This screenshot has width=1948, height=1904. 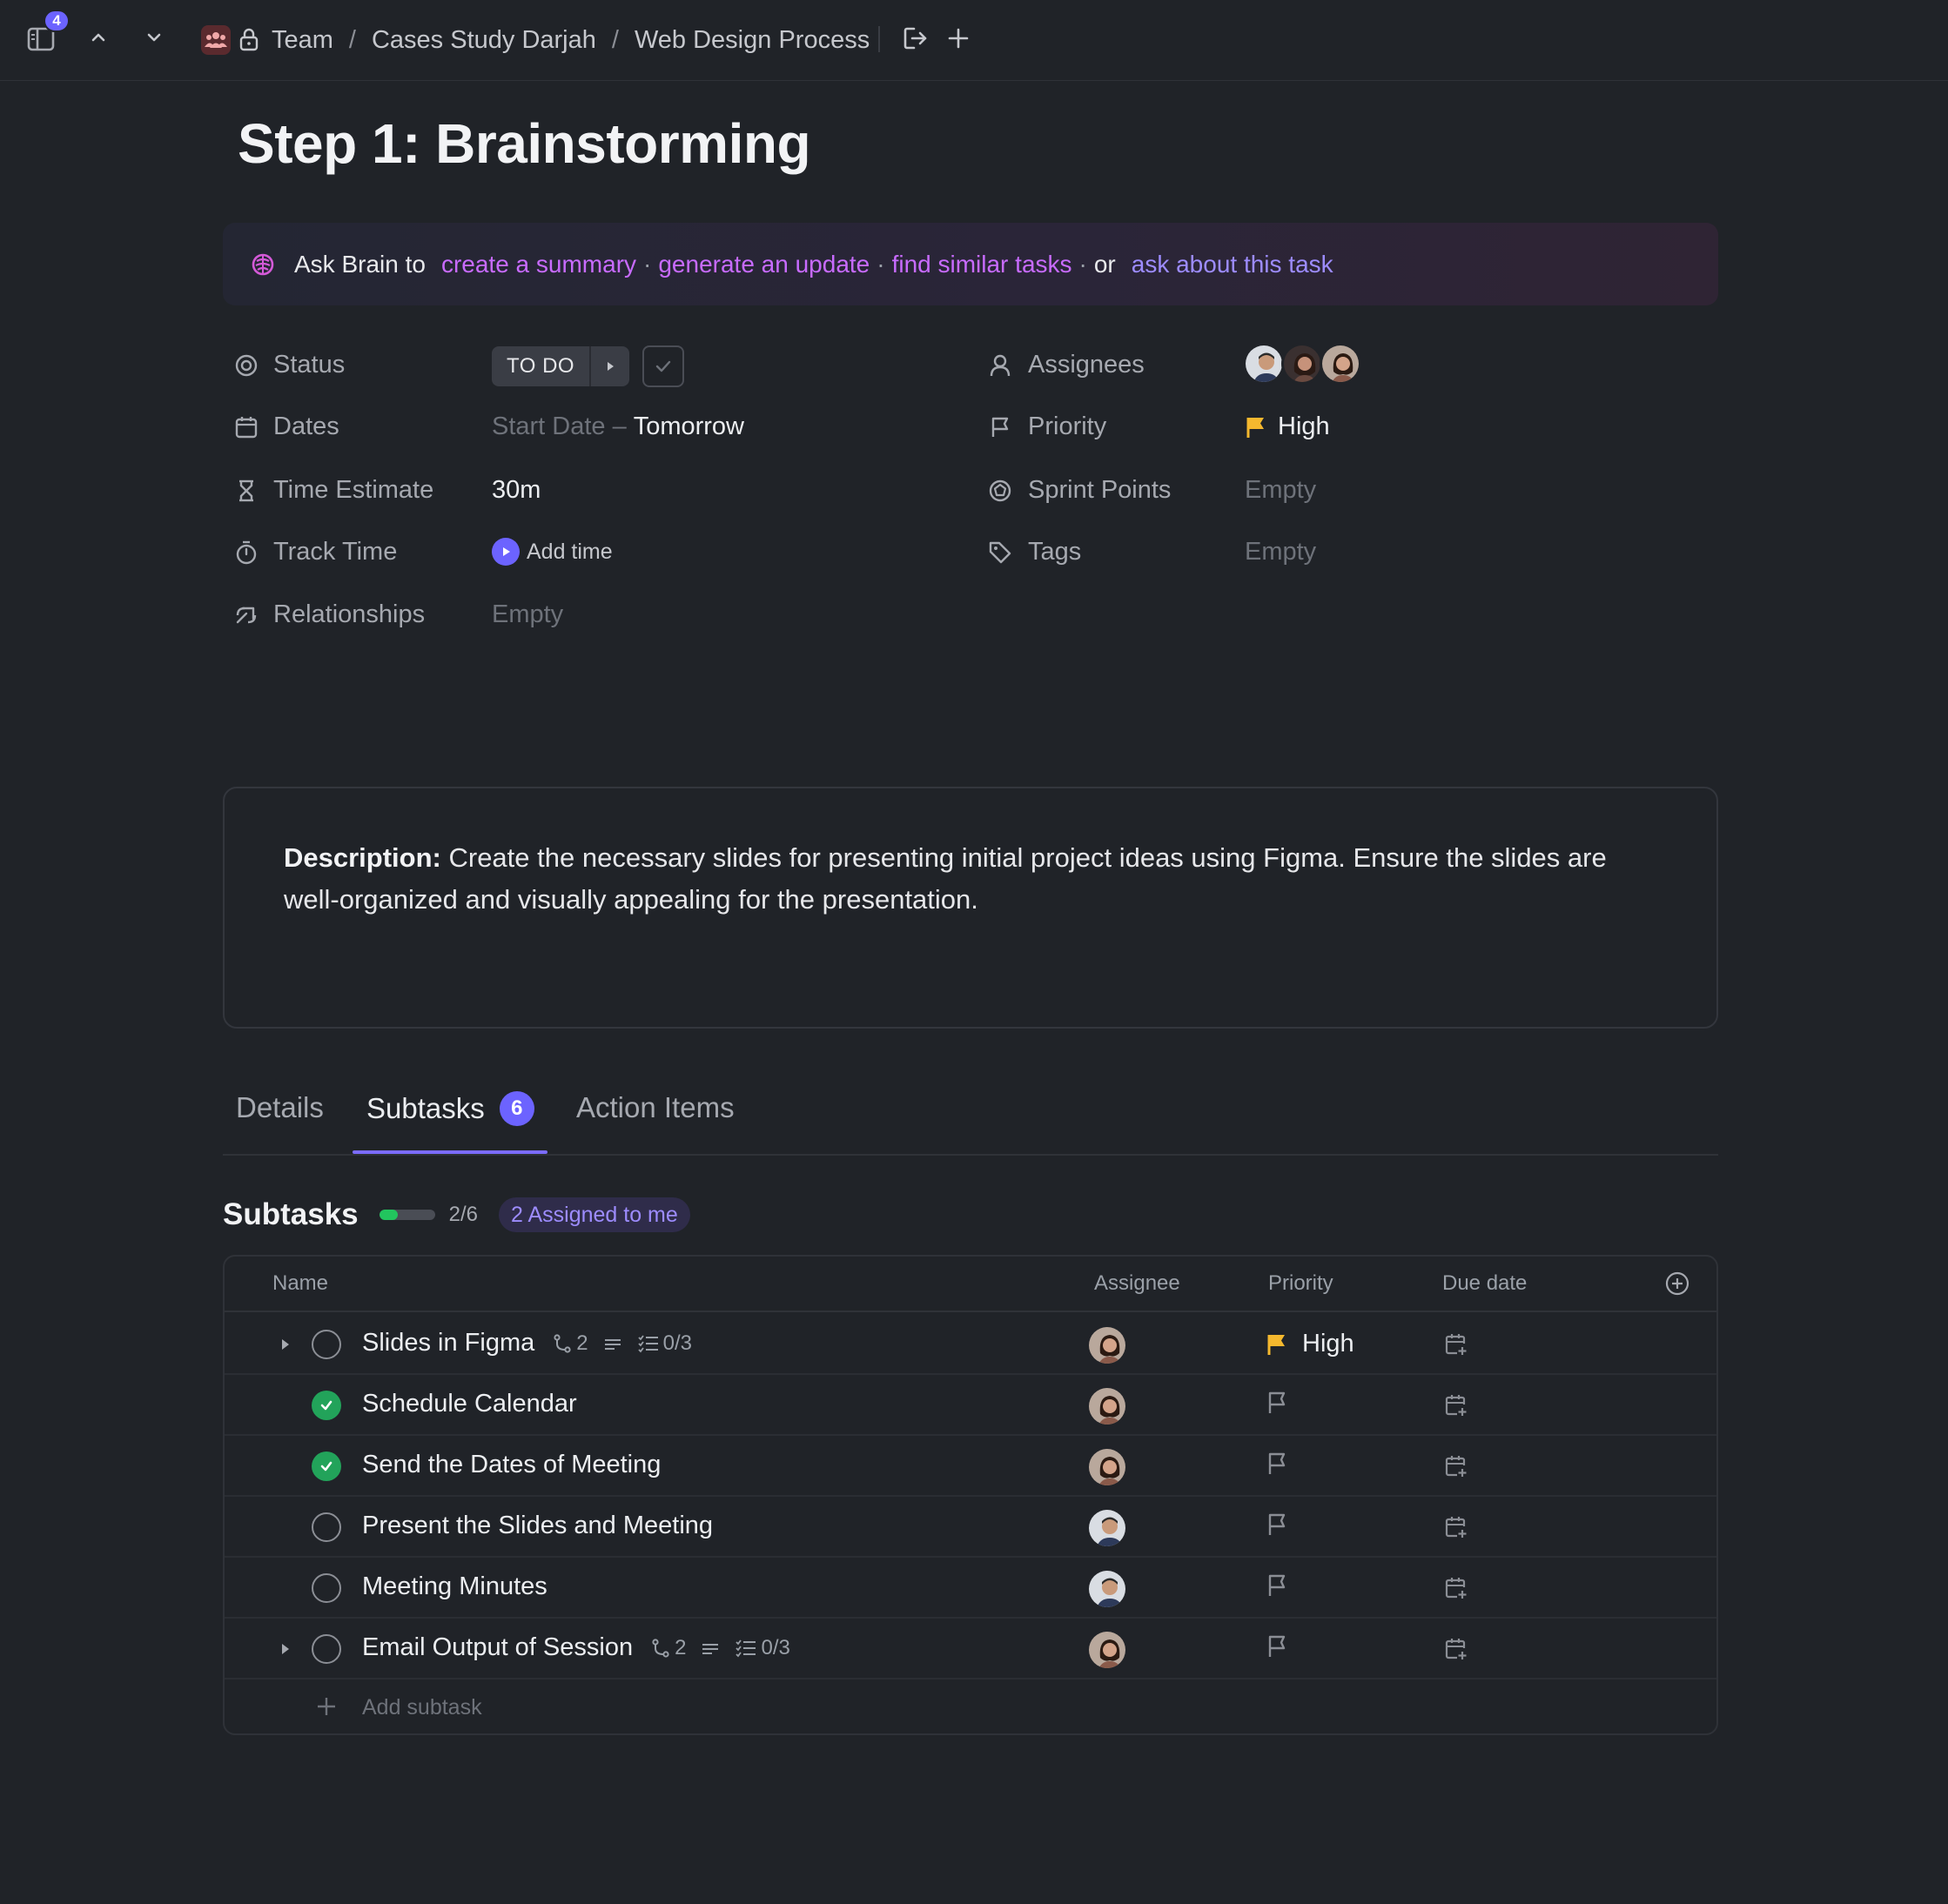 What do you see at coordinates (469, 1404) in the screenshot?
I see `subtask-name: Schedule Calendar` at bounding box center [469, 1404].